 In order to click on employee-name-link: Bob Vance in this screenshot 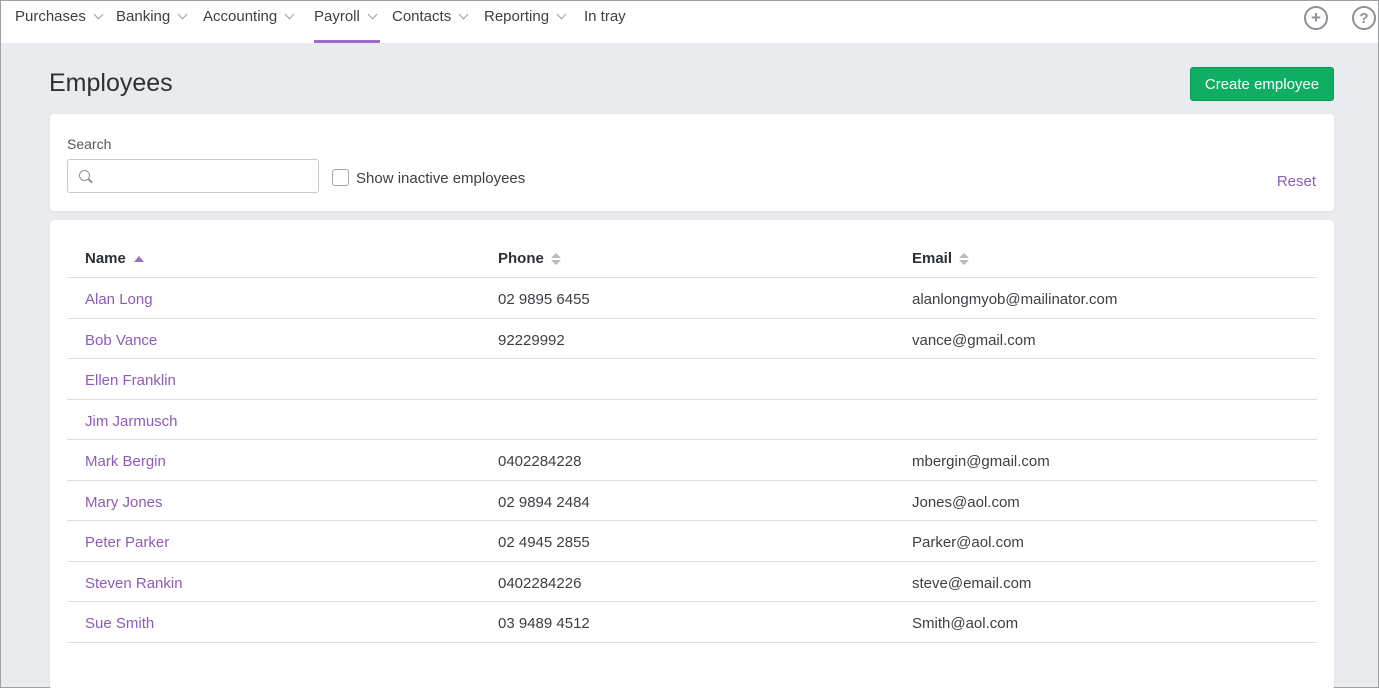, I will do `click(121, 340)`.